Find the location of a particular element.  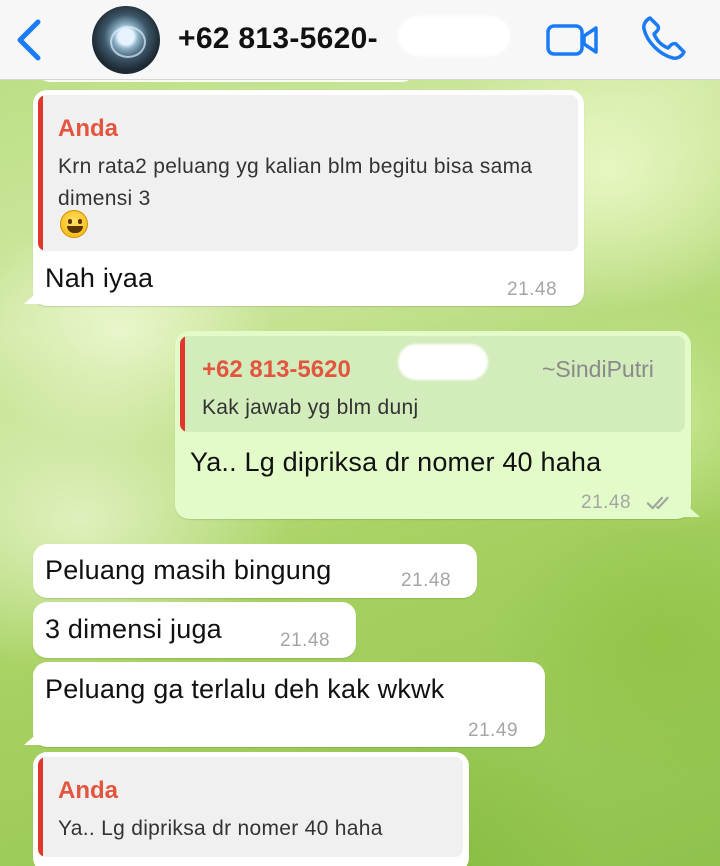

message-text: Peluang ga terlalu deh kak wkwk is located at coordinates (245, 689).